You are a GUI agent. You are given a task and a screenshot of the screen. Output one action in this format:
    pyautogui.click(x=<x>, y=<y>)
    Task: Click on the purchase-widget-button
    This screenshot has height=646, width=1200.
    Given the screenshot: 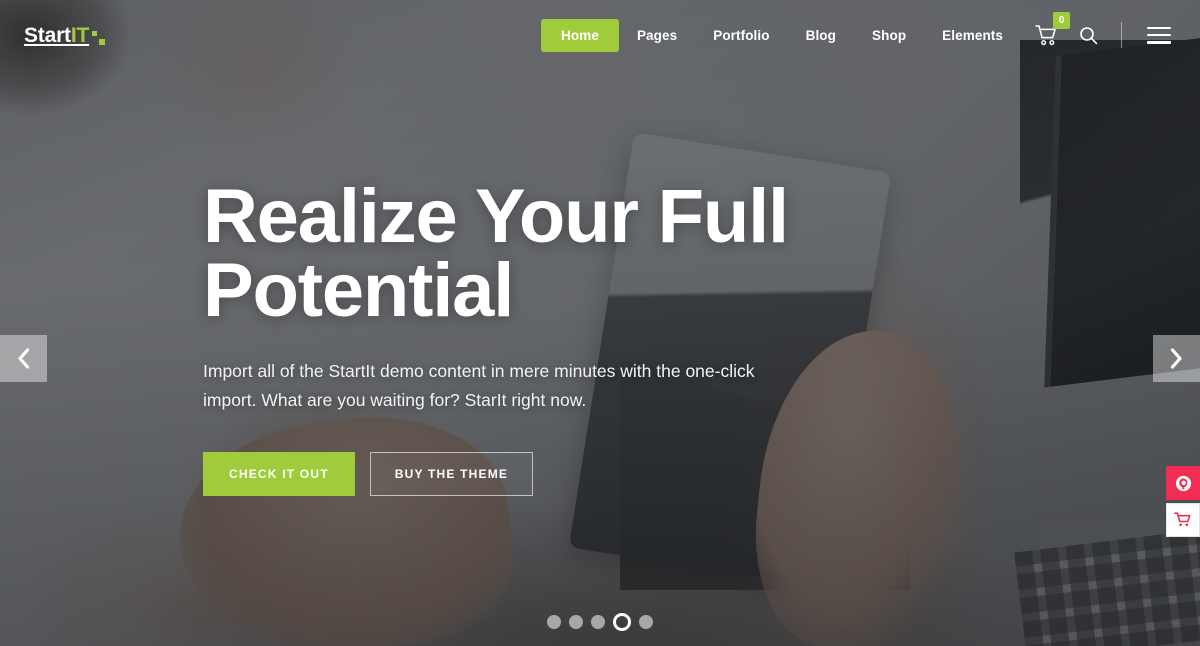 What is the action you would take?
    pyautogui.click(x=1183, y=520)
    